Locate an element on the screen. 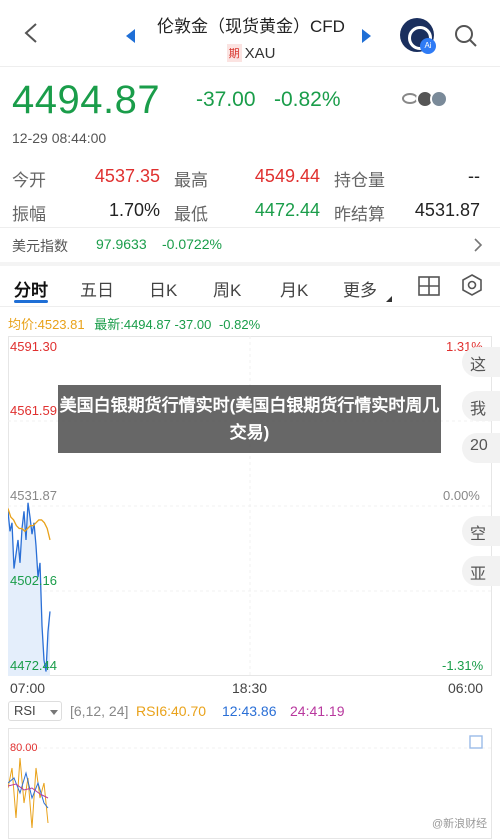 This screenshot has width=500, height=839. side-button: 我 is located at coordinates (481, 406).